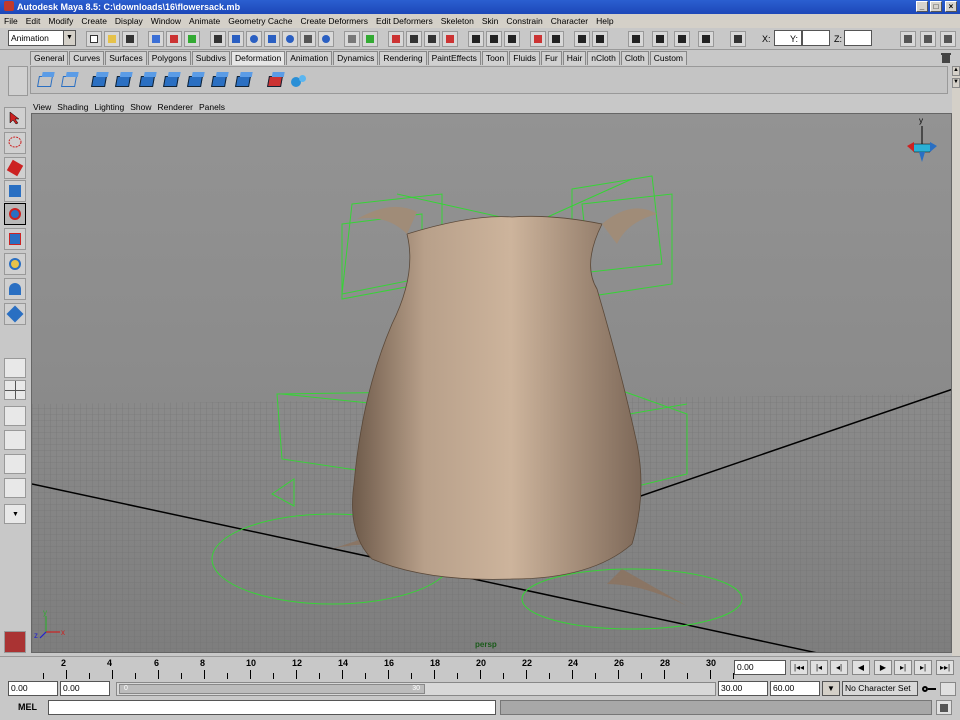 The width and height of the screenshot is (960, 720). What do you see at coordinates (948, 39) in the screenshot?
I see `attribute-editor-button` at bounding box center [948, 39].